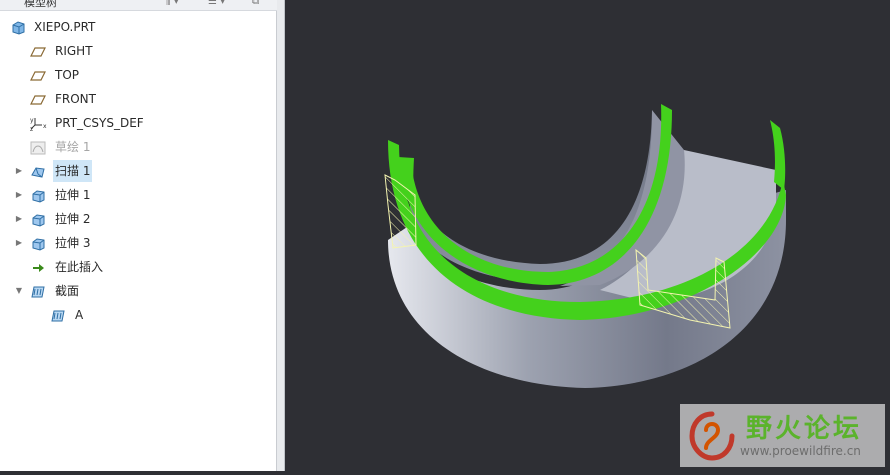  Describe the element at coordinates (138, 267) in the screenshot. I see `tree-item: 在此插入` at that location.